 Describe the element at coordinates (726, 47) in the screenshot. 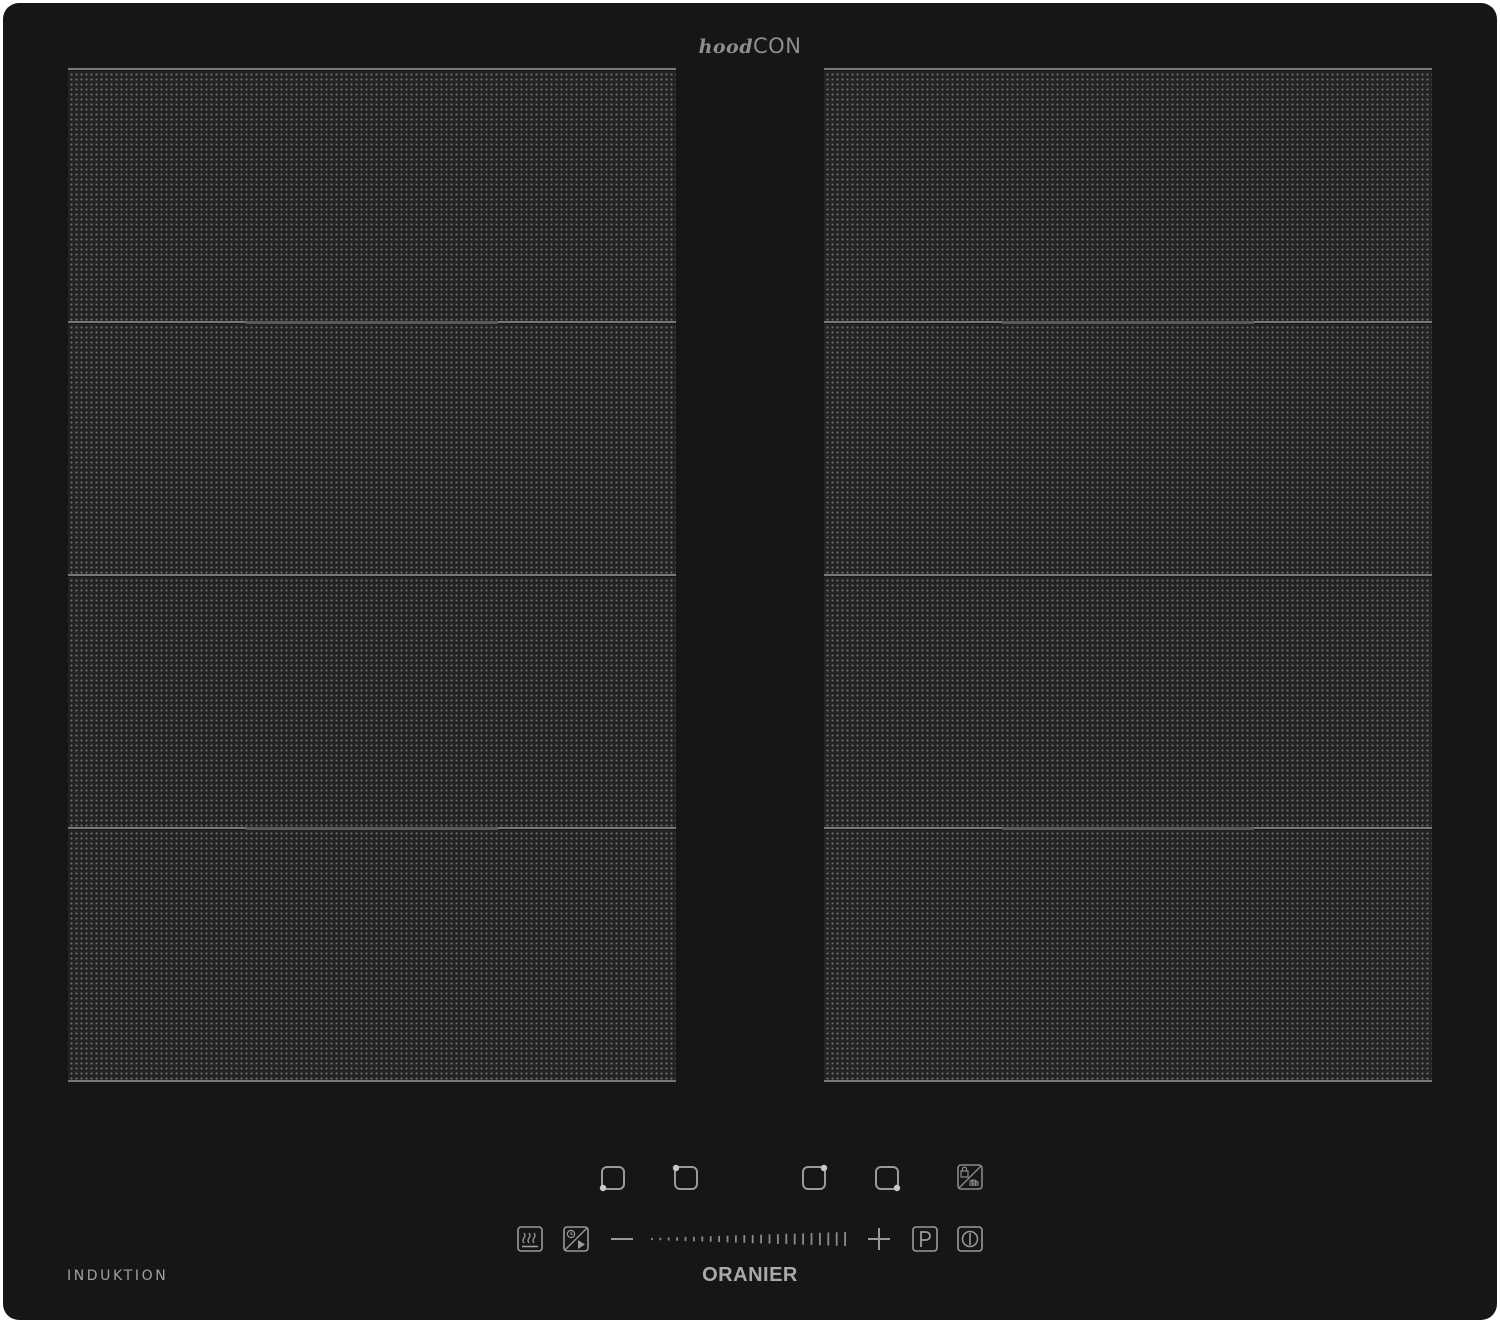

I see `hoodcon-logo-part1: hood` at that location.